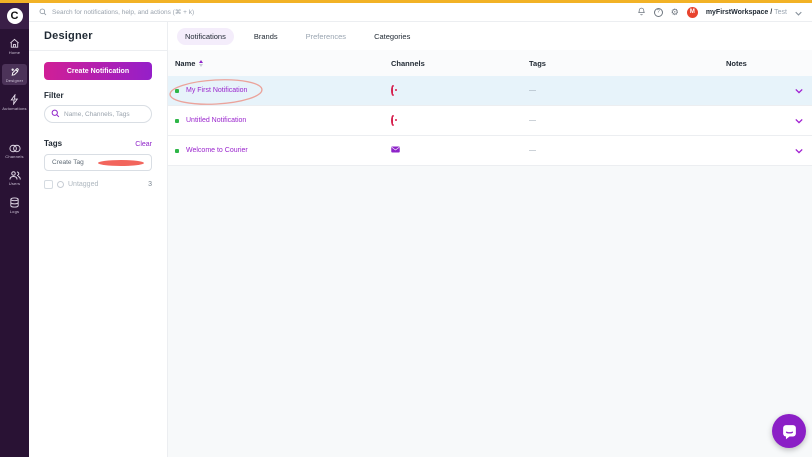 This screenshot has height=457, width=812. What do you see at coordinates (740, 12) in the screenshot?
I see `workspace-name: myFirstWorkspace /` at bounding box center [740, 12].